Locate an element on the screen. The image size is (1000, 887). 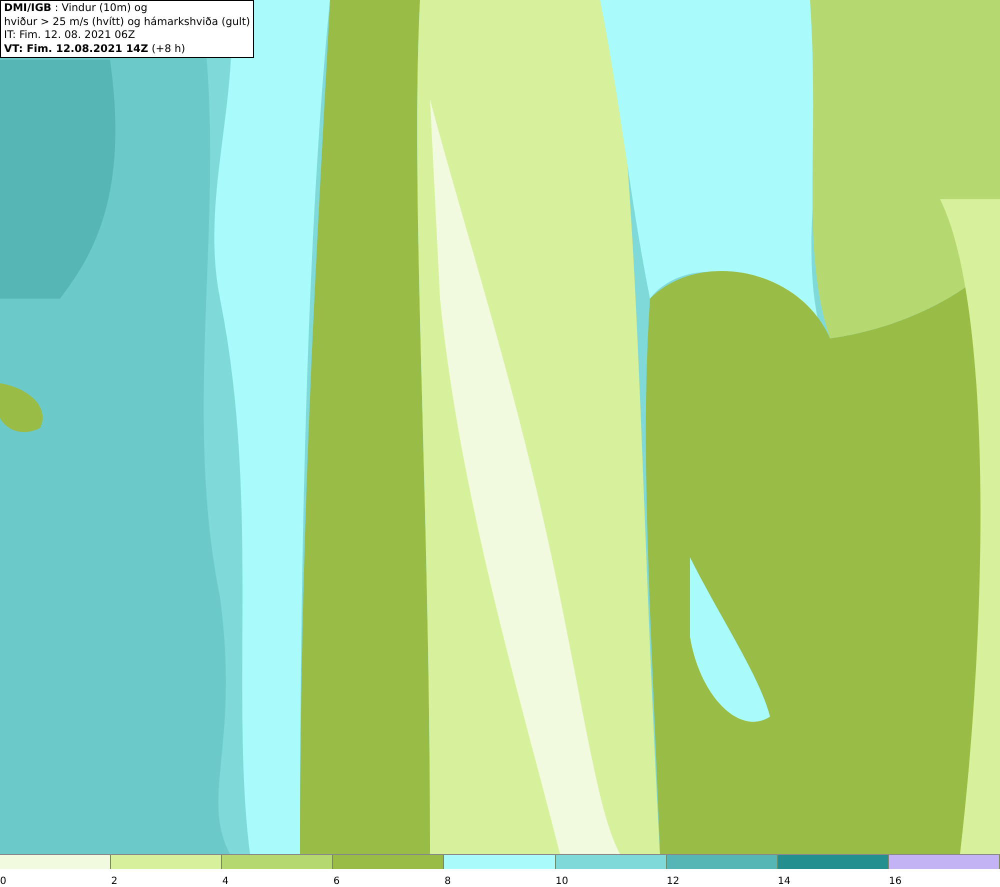
legend-label: 16 is located at coordinates (895, 881).